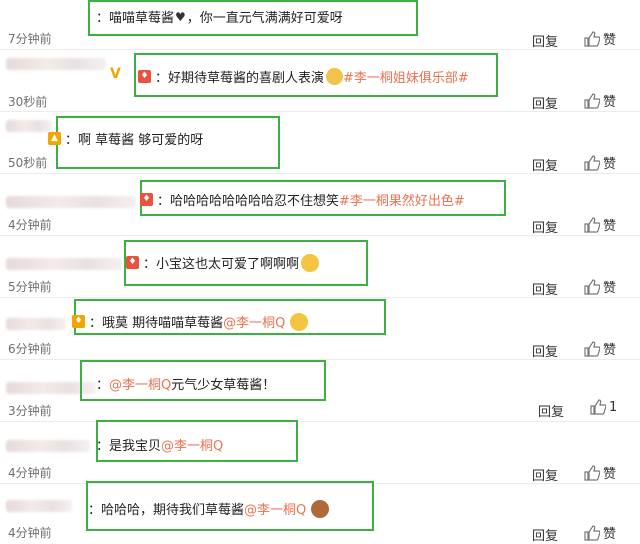 This screenshot has height=544, width=640. Describe the element at coordinates (303, 76) in the screenshot. I see `comment-text: ♦ ：好期待草莓酱的喜剧人表演 #李一桐姐妹俱乐部#` at that location.